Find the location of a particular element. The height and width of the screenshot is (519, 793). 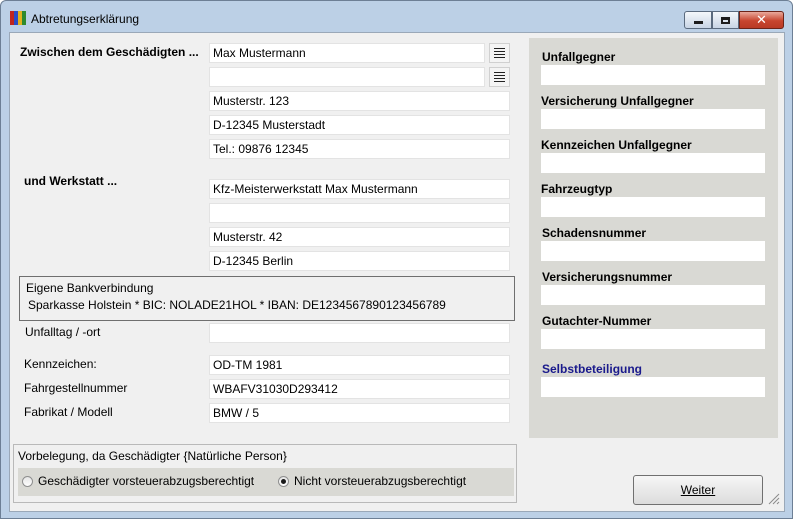

maximize-icon is located at coordinates (725, 20).